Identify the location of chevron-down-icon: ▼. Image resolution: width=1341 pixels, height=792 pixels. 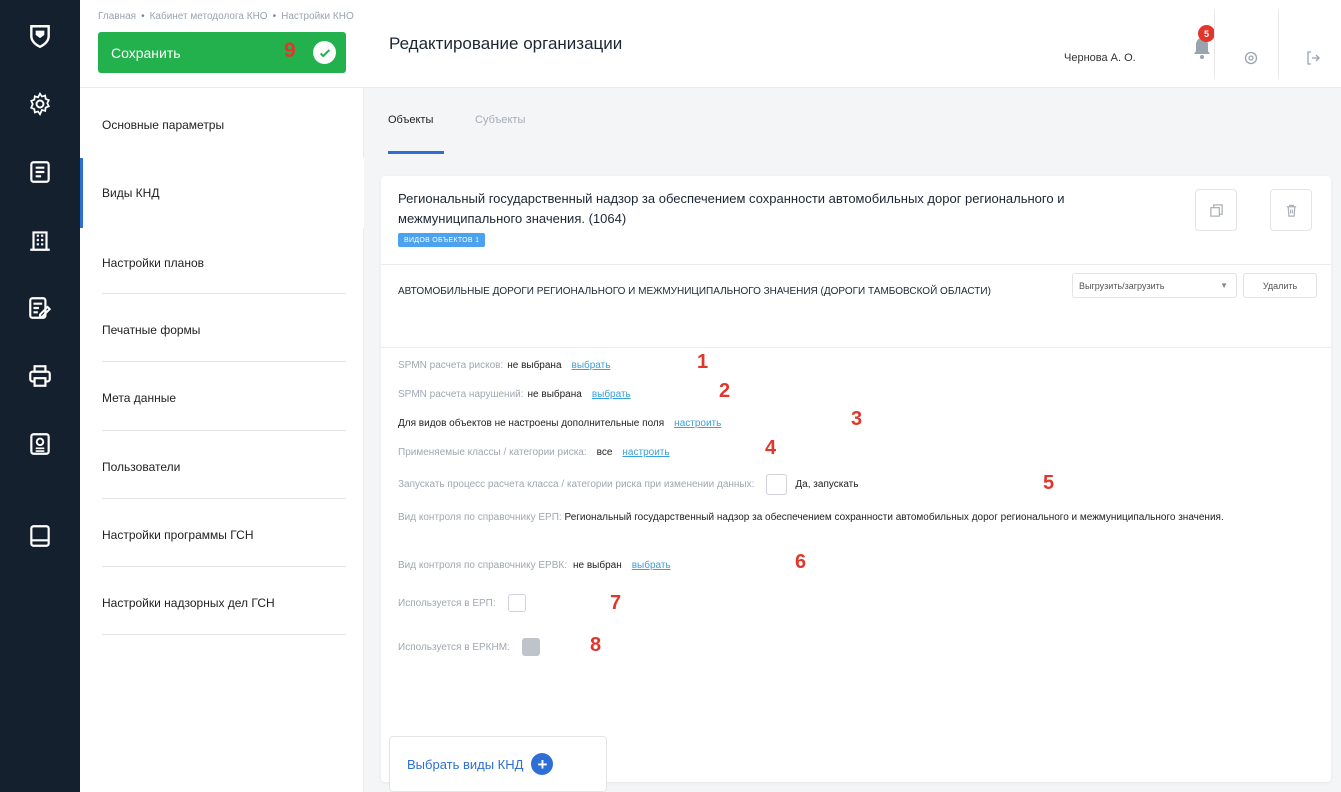
(1224, 285).